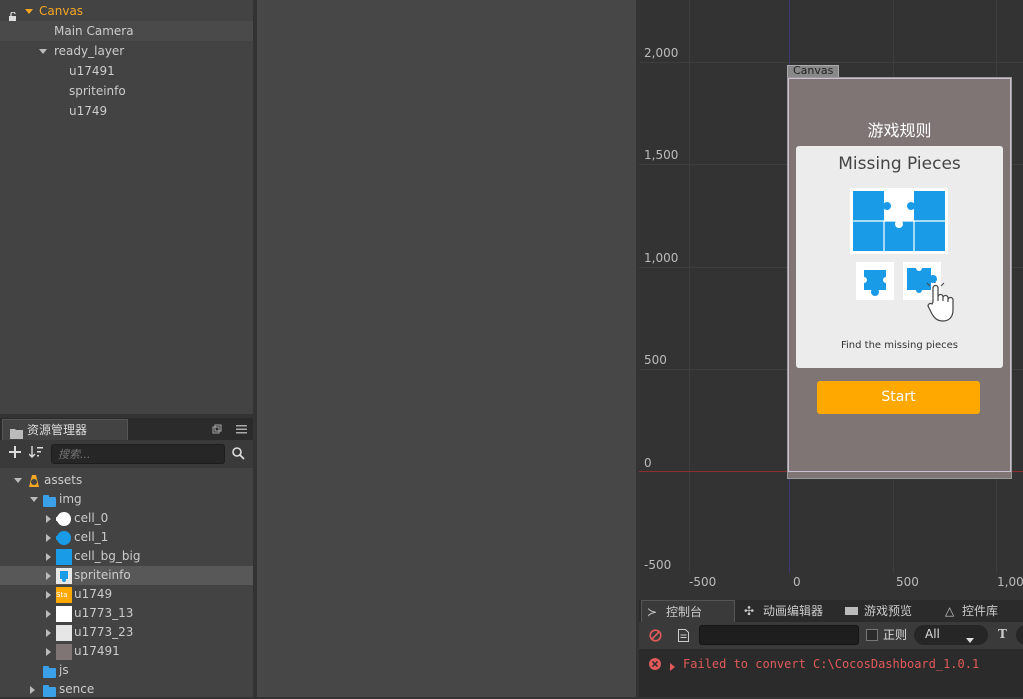 The image size is (1023, 699). I want to click on hierarchy-item-label: u17491, so click(92, 71).